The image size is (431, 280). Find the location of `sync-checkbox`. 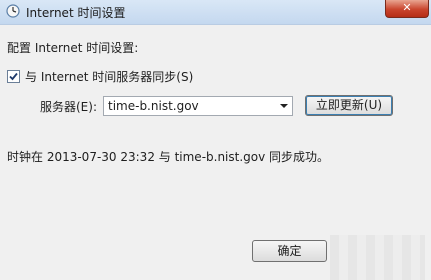

sync-checkbox is located at coordinates (13, 76).